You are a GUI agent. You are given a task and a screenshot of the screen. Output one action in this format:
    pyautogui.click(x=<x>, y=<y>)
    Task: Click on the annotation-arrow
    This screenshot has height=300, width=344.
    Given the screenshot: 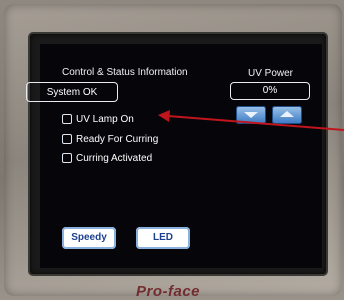 What is the action you would take?
    pyautogui.click(x=251, y=120)
    